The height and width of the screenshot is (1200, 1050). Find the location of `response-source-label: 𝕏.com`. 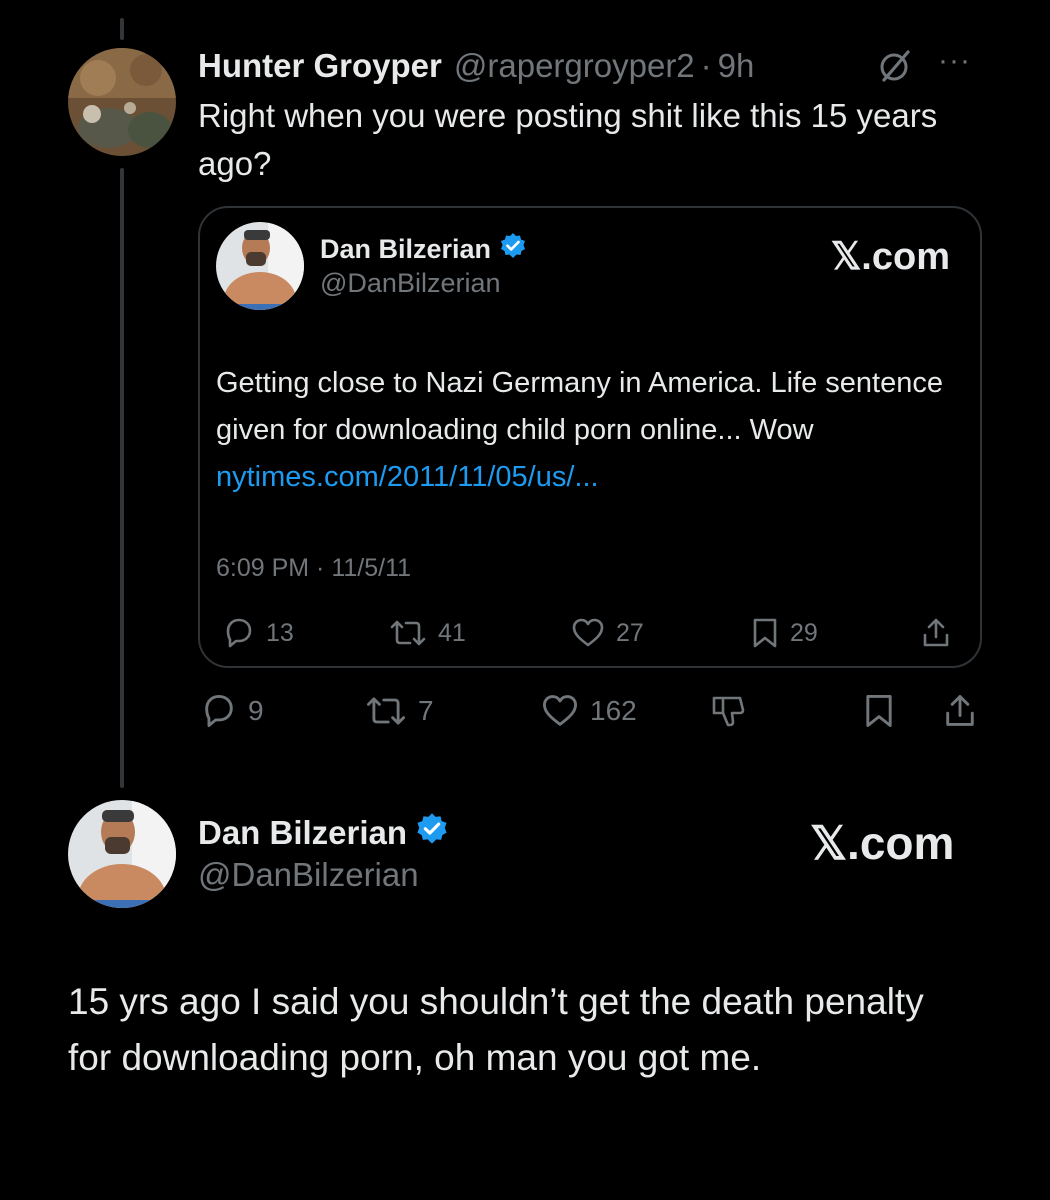

response-source-label: 𝕏.com is located at coordinates (882, 843).